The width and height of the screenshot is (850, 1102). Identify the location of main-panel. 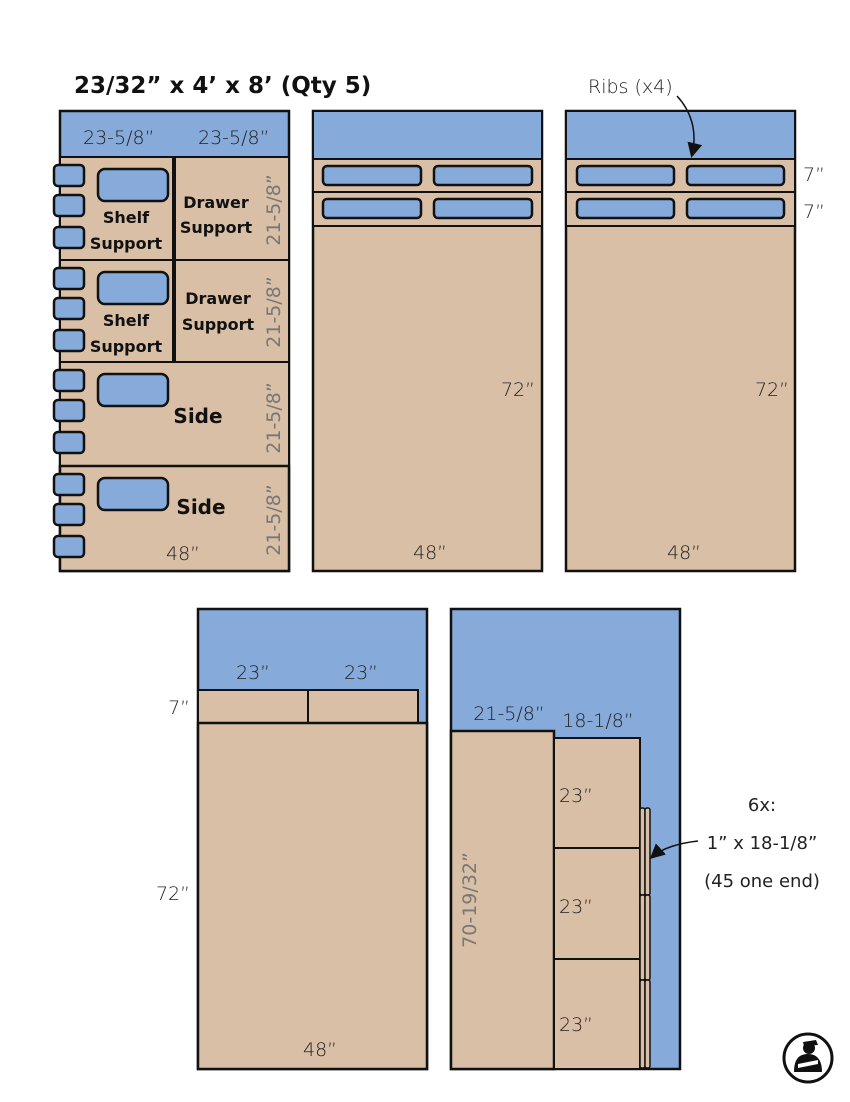
(312, 896).